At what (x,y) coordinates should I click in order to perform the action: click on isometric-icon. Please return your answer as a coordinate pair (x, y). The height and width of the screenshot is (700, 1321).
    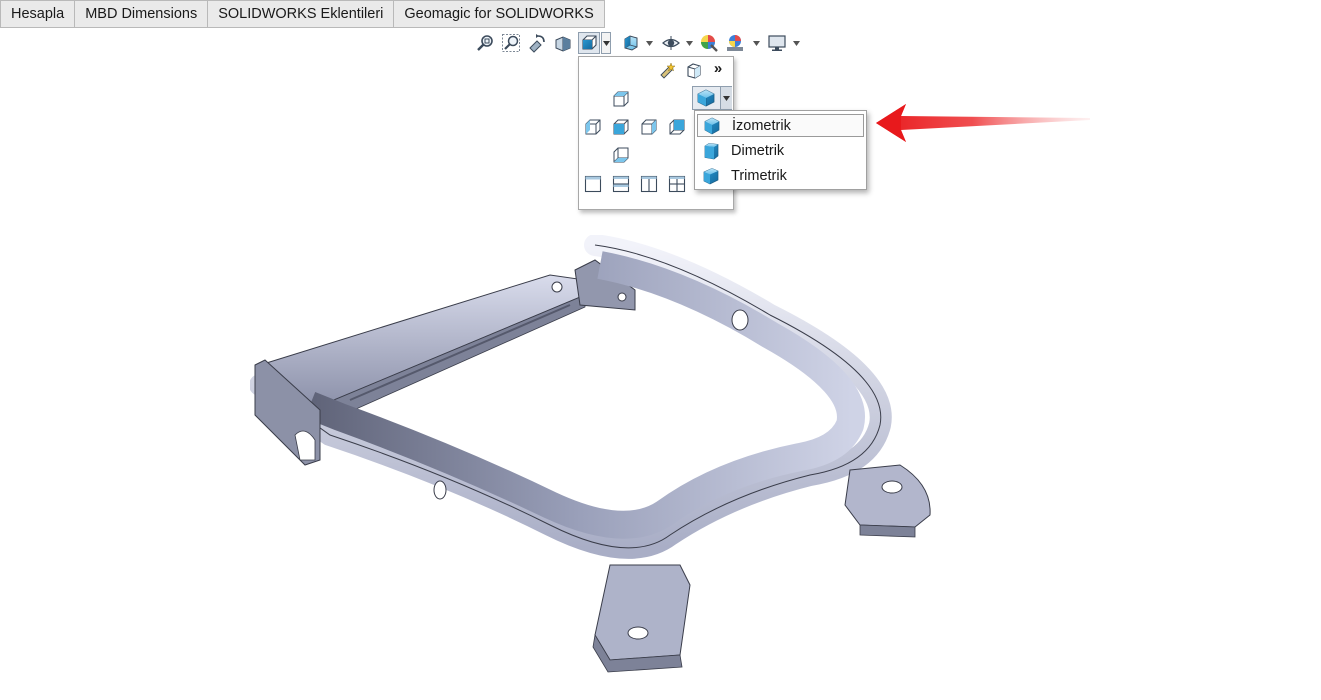
    Looking at the image, I should click on (706, 98).